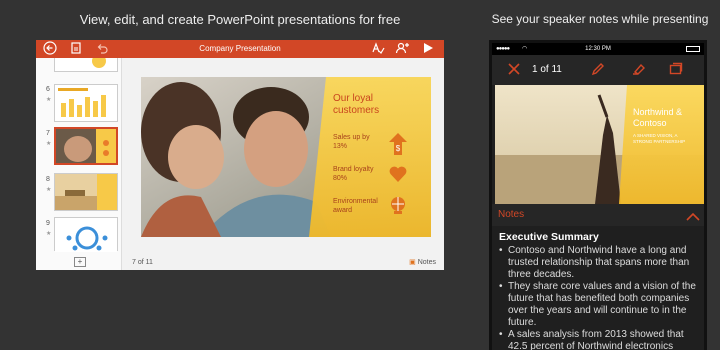 Image resolution: width=720 pixels, height=350 pixels. I want to click on spelling-icon, so click(378, 49).